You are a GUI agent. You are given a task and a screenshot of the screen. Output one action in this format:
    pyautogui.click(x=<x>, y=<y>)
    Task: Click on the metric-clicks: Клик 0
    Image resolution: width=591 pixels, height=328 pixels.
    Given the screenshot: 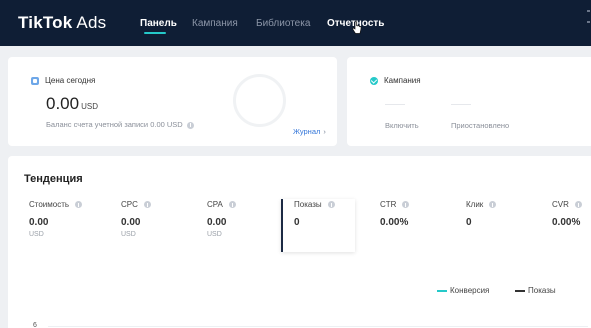 What is the action you would take?
    pyautogui.click(x=501, y=226)
    